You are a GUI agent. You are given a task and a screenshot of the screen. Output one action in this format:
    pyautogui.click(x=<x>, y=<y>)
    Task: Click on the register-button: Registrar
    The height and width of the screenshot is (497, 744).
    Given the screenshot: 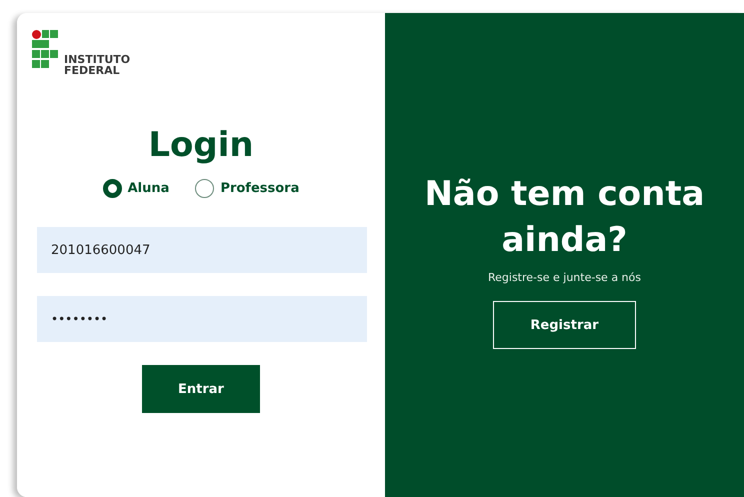 What is the action you would take?
    pyautogui.click(x=564, y=325)
    